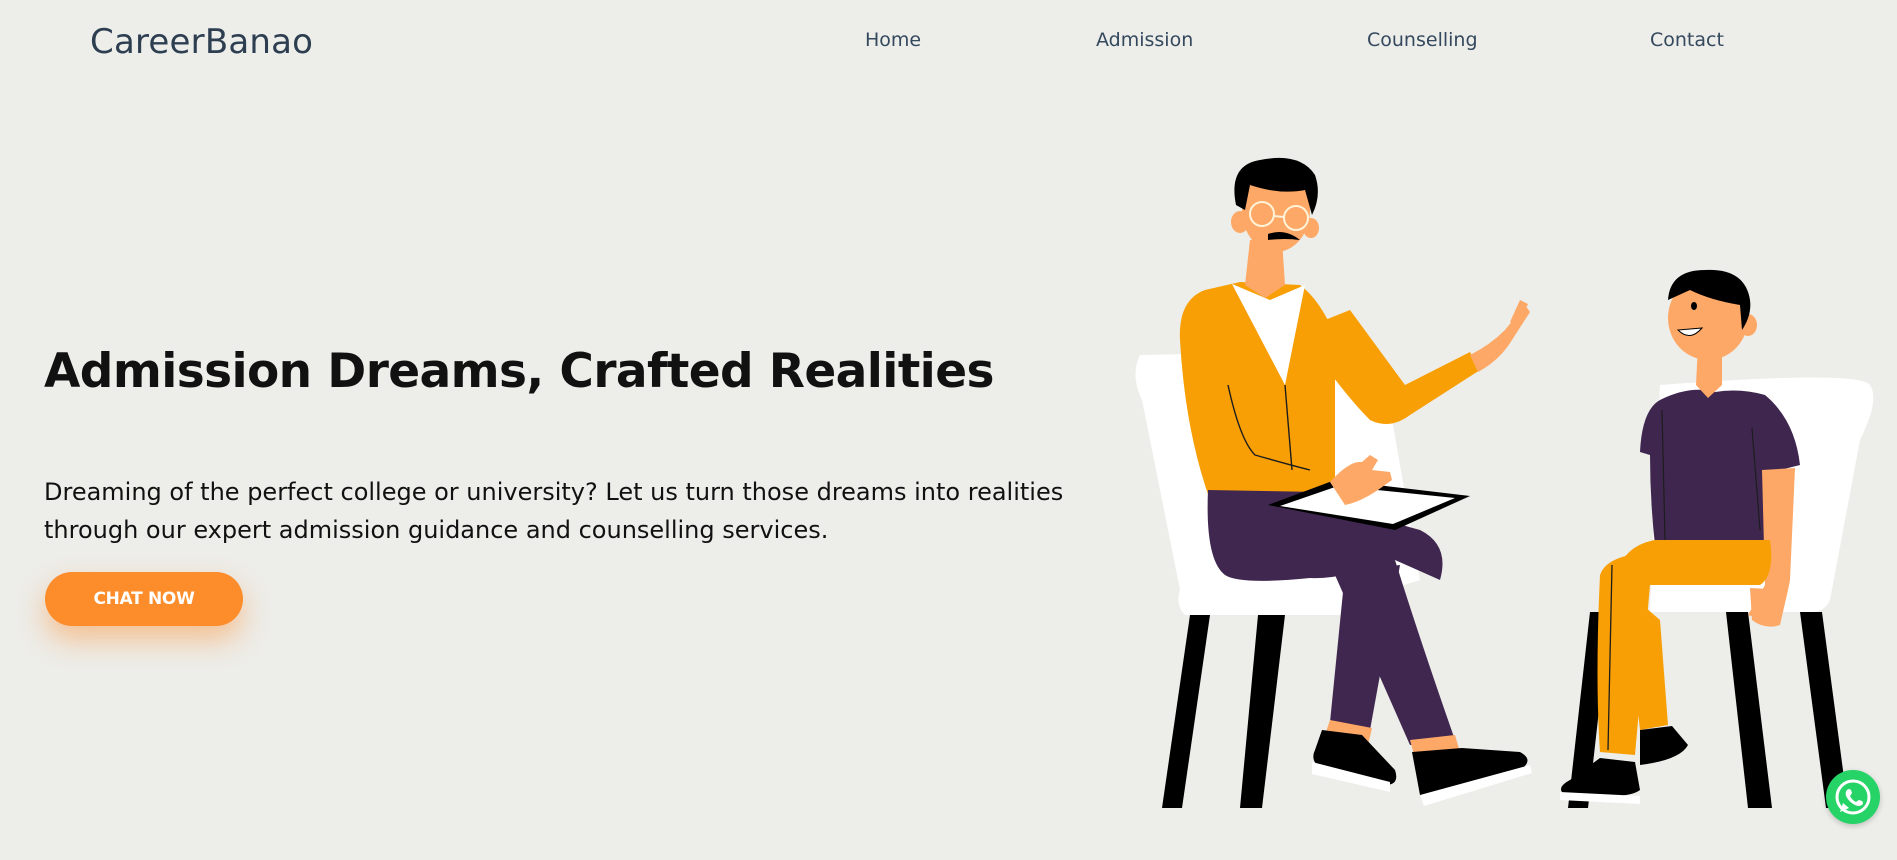 The height and width of the screenshot is (860, 1897). I want to click on nav-link-counselling: Counselling, so click(1422, 40).